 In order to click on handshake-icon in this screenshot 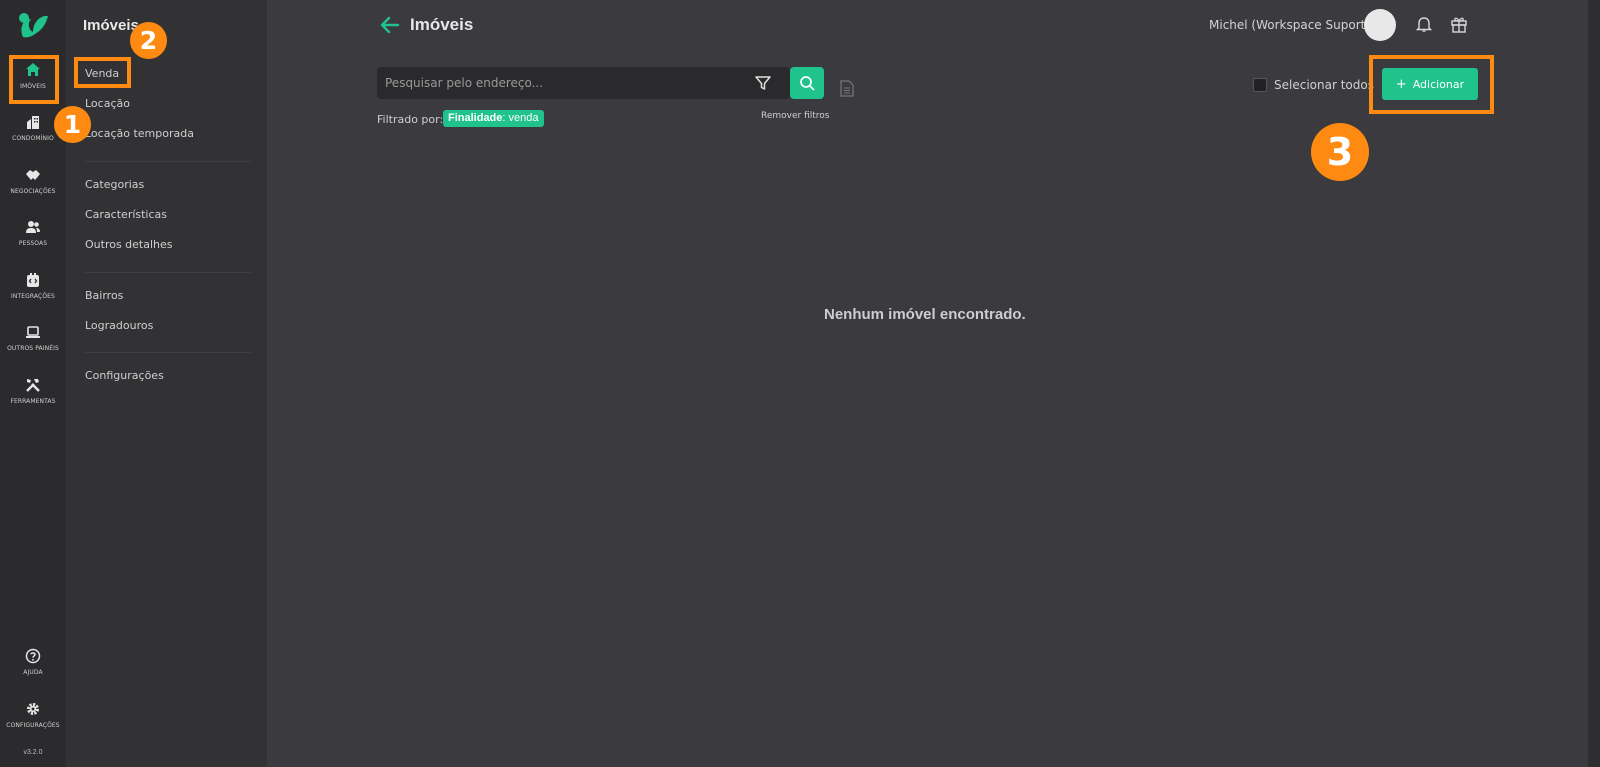, I will do `click(33, 175)`.